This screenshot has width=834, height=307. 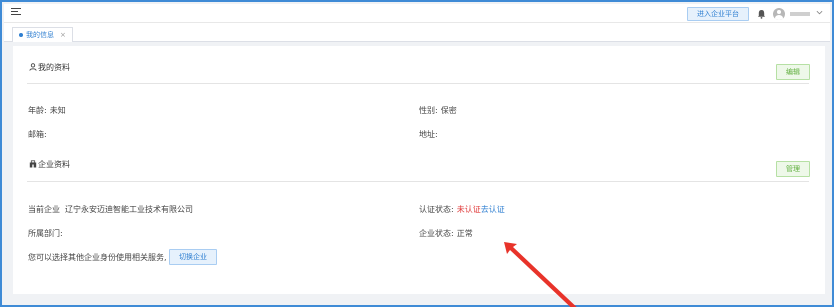 What do you see at coordinates (63, 35) in the screenshot?
I see `tab-close-icon: ×` at bounding box center [63, 35].